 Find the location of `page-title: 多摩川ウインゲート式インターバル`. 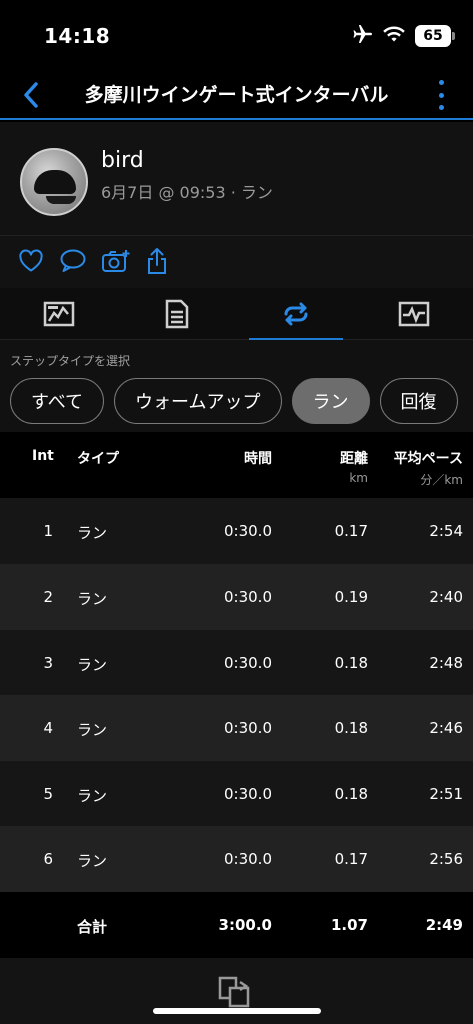

page-title: 多摩川ウインゲート式インターバル is located at coordinates (236, 95).